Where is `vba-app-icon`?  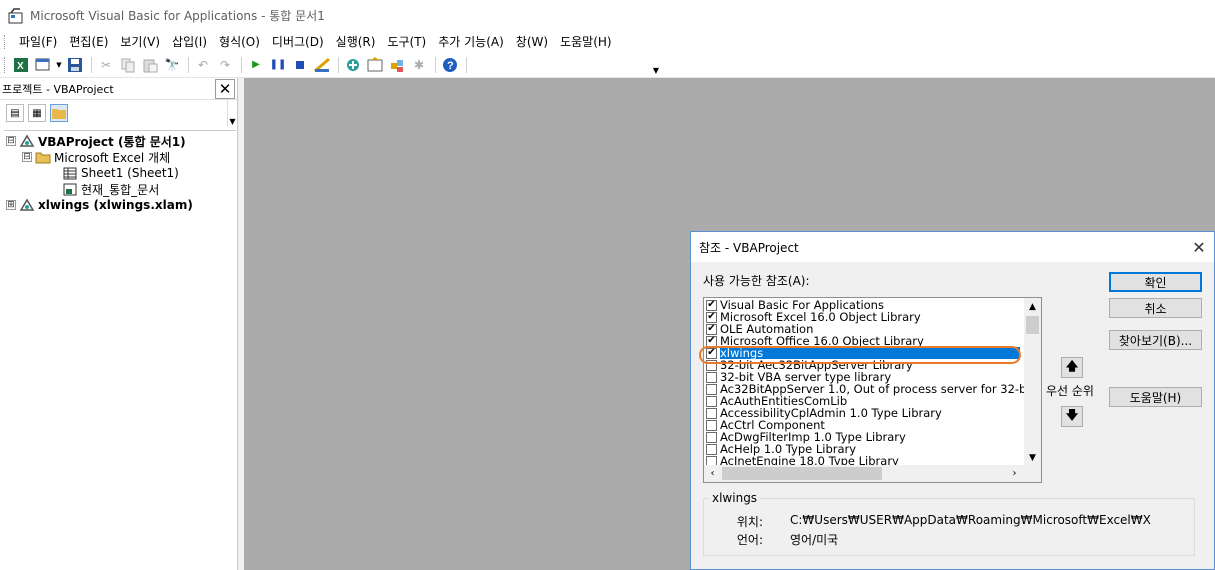
vba-app-icon is located at coordinates (16, 15).